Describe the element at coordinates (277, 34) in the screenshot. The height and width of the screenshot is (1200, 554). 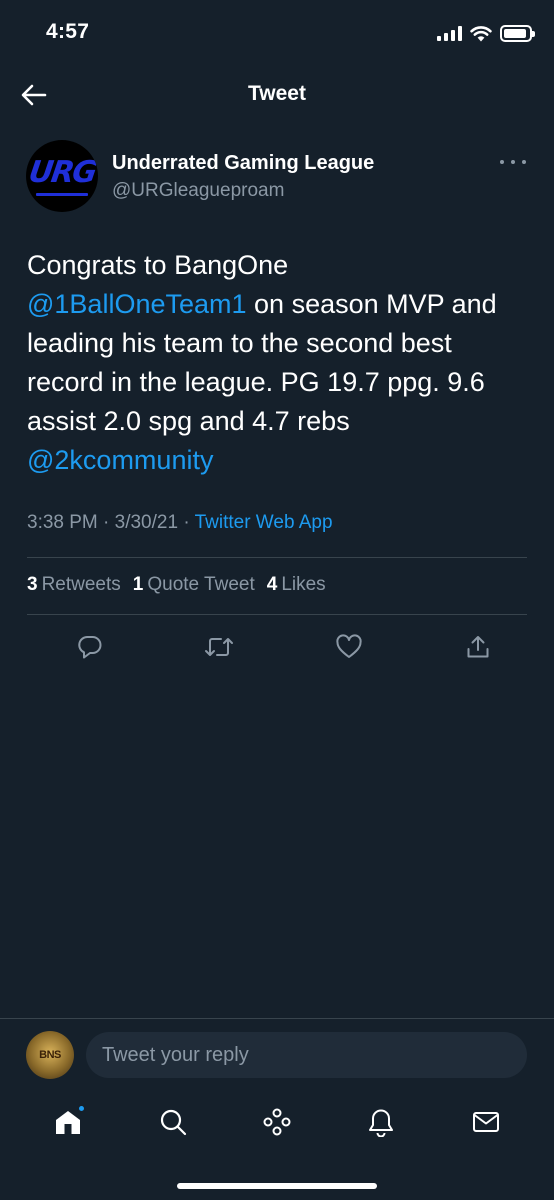
I see `status-bar: 4:57` at that location.